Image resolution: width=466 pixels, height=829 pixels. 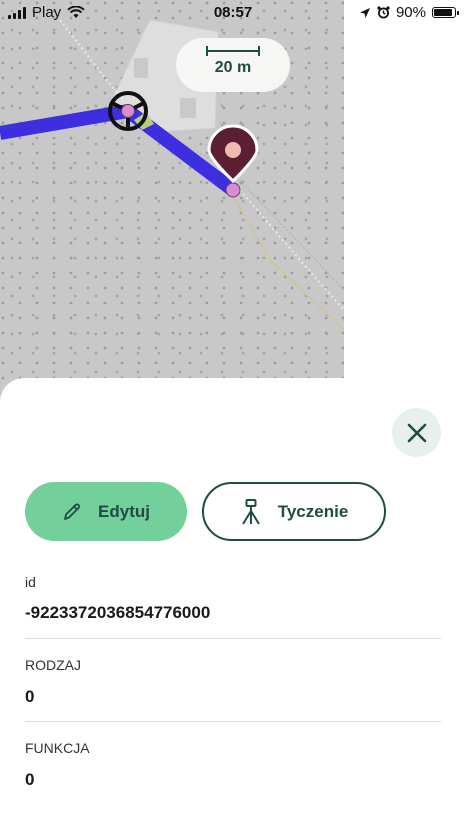 I want to click on close-icon, so click(x=416, y=432).